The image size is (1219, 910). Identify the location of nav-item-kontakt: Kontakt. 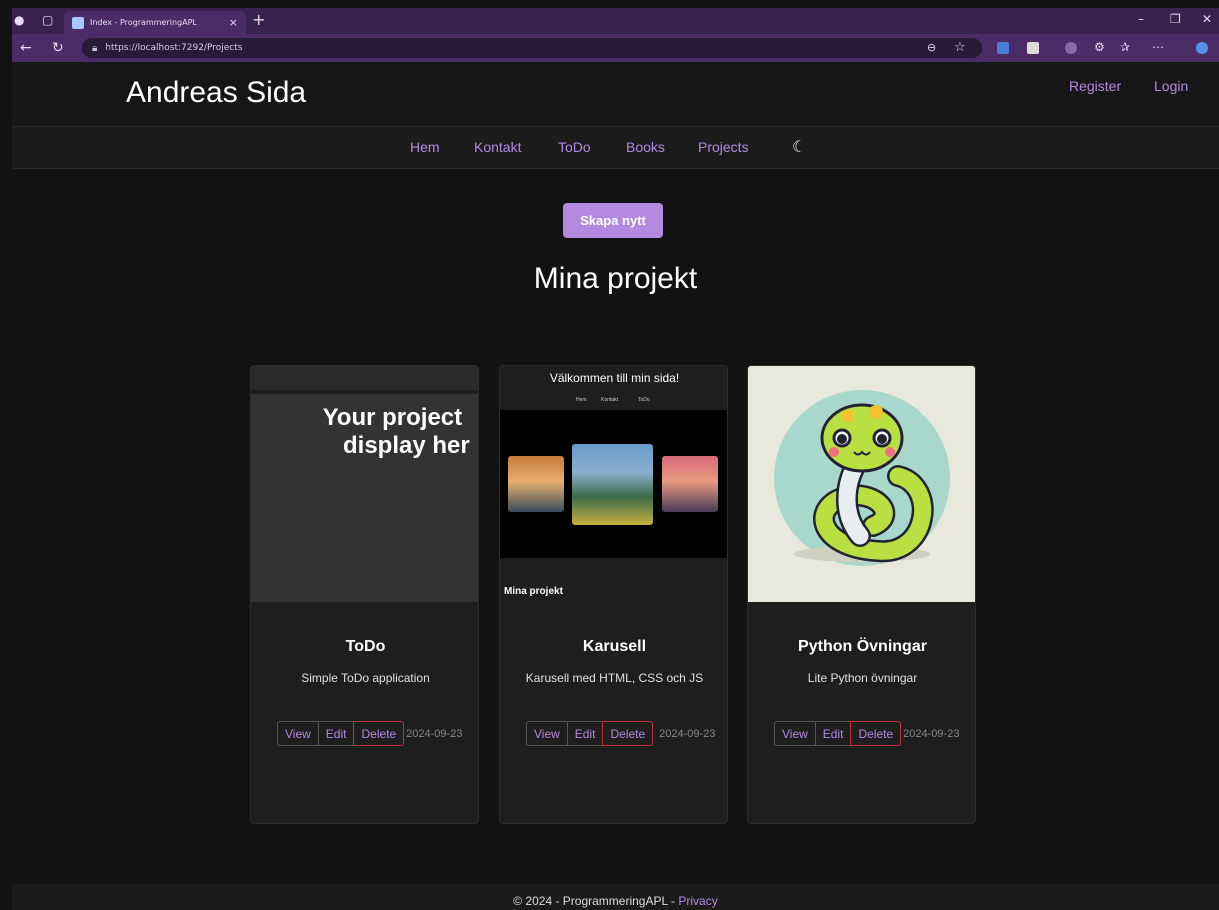
(497, 147).